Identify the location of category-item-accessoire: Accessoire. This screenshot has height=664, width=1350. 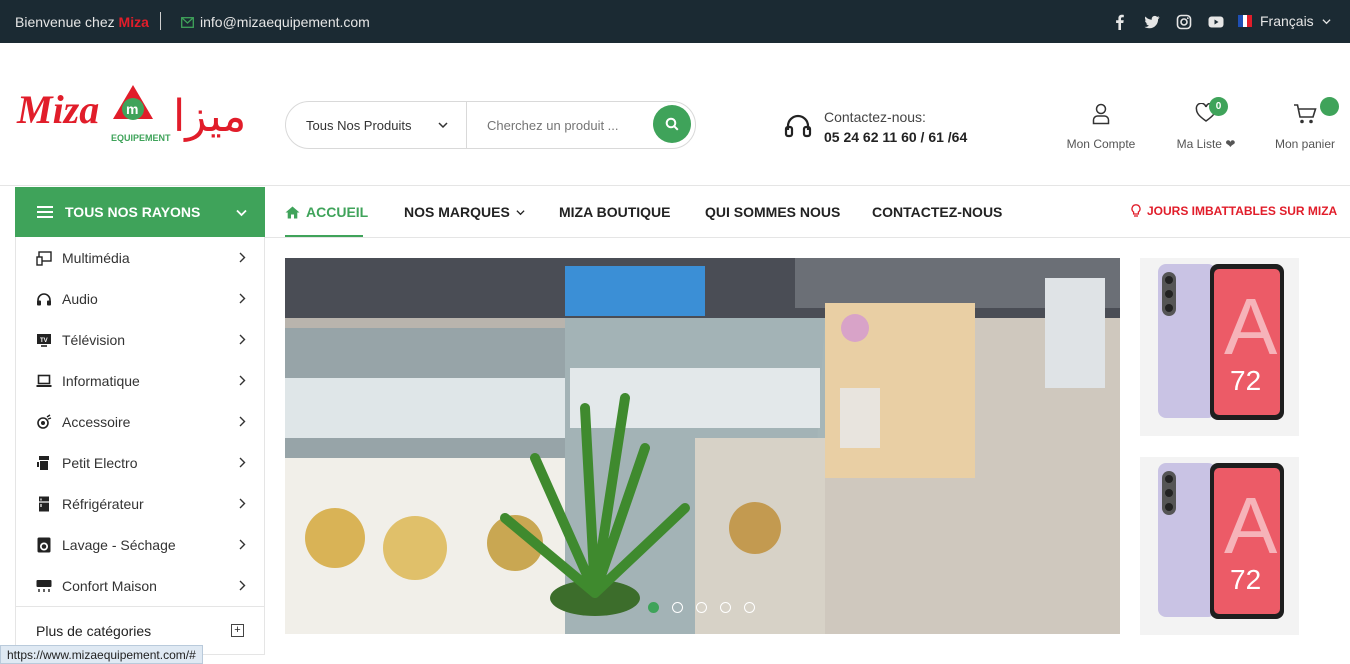
(140, 421).